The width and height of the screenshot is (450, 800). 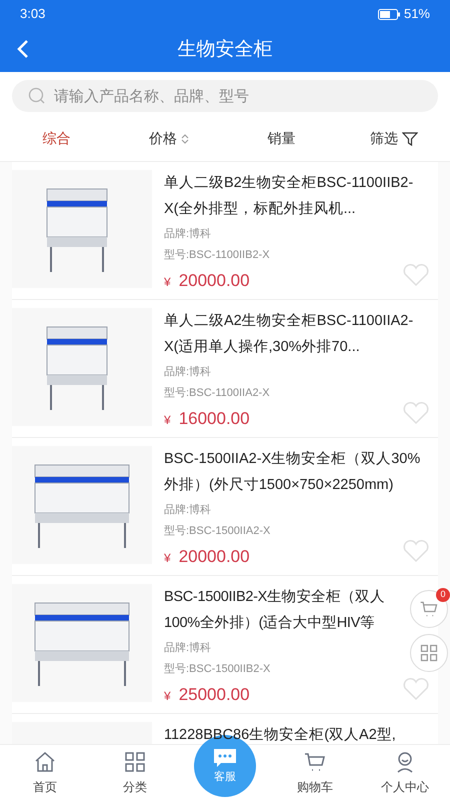 What do you see at coordinates (214, 695) in the screenshot?
I see `product-price: 25000.00` at bounding box center [214, 695].